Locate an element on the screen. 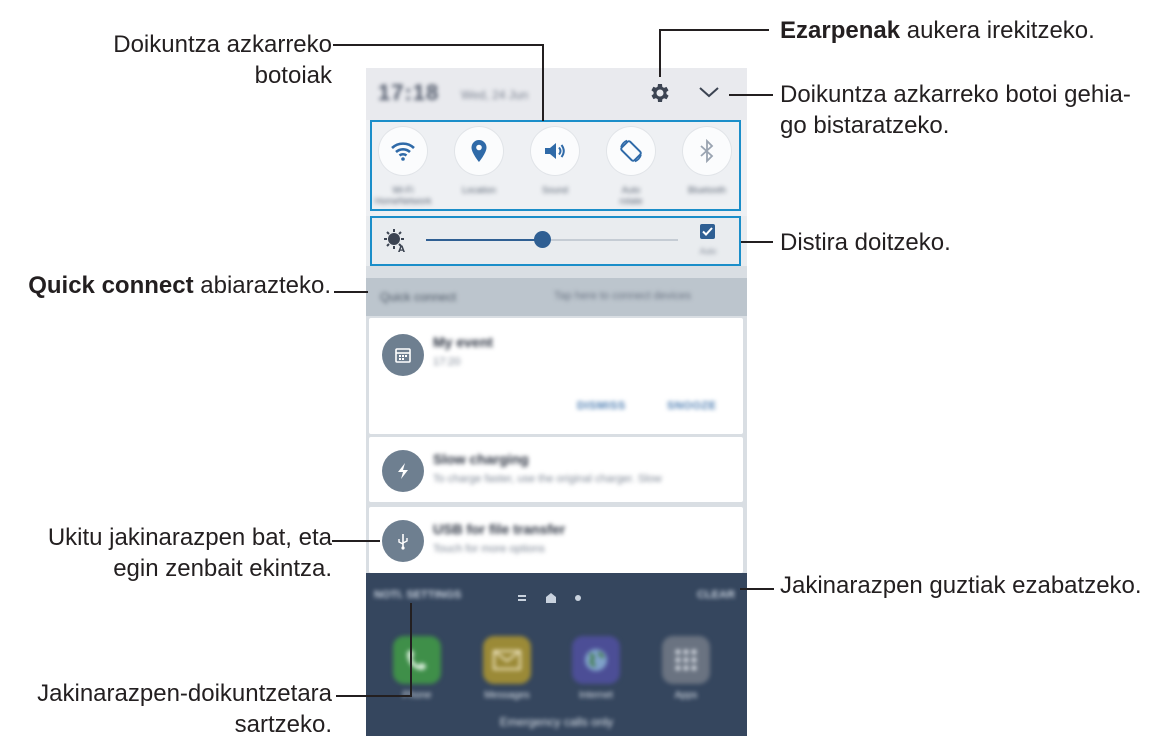 This screenshot has height=740, width=1169. sound-label: Sound is located at coordinates (555, 190).